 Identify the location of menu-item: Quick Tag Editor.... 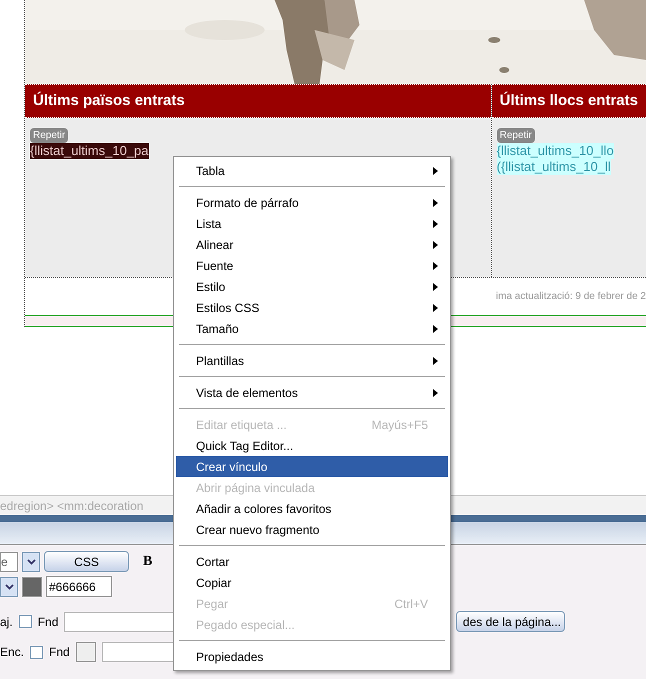
(312, 445).